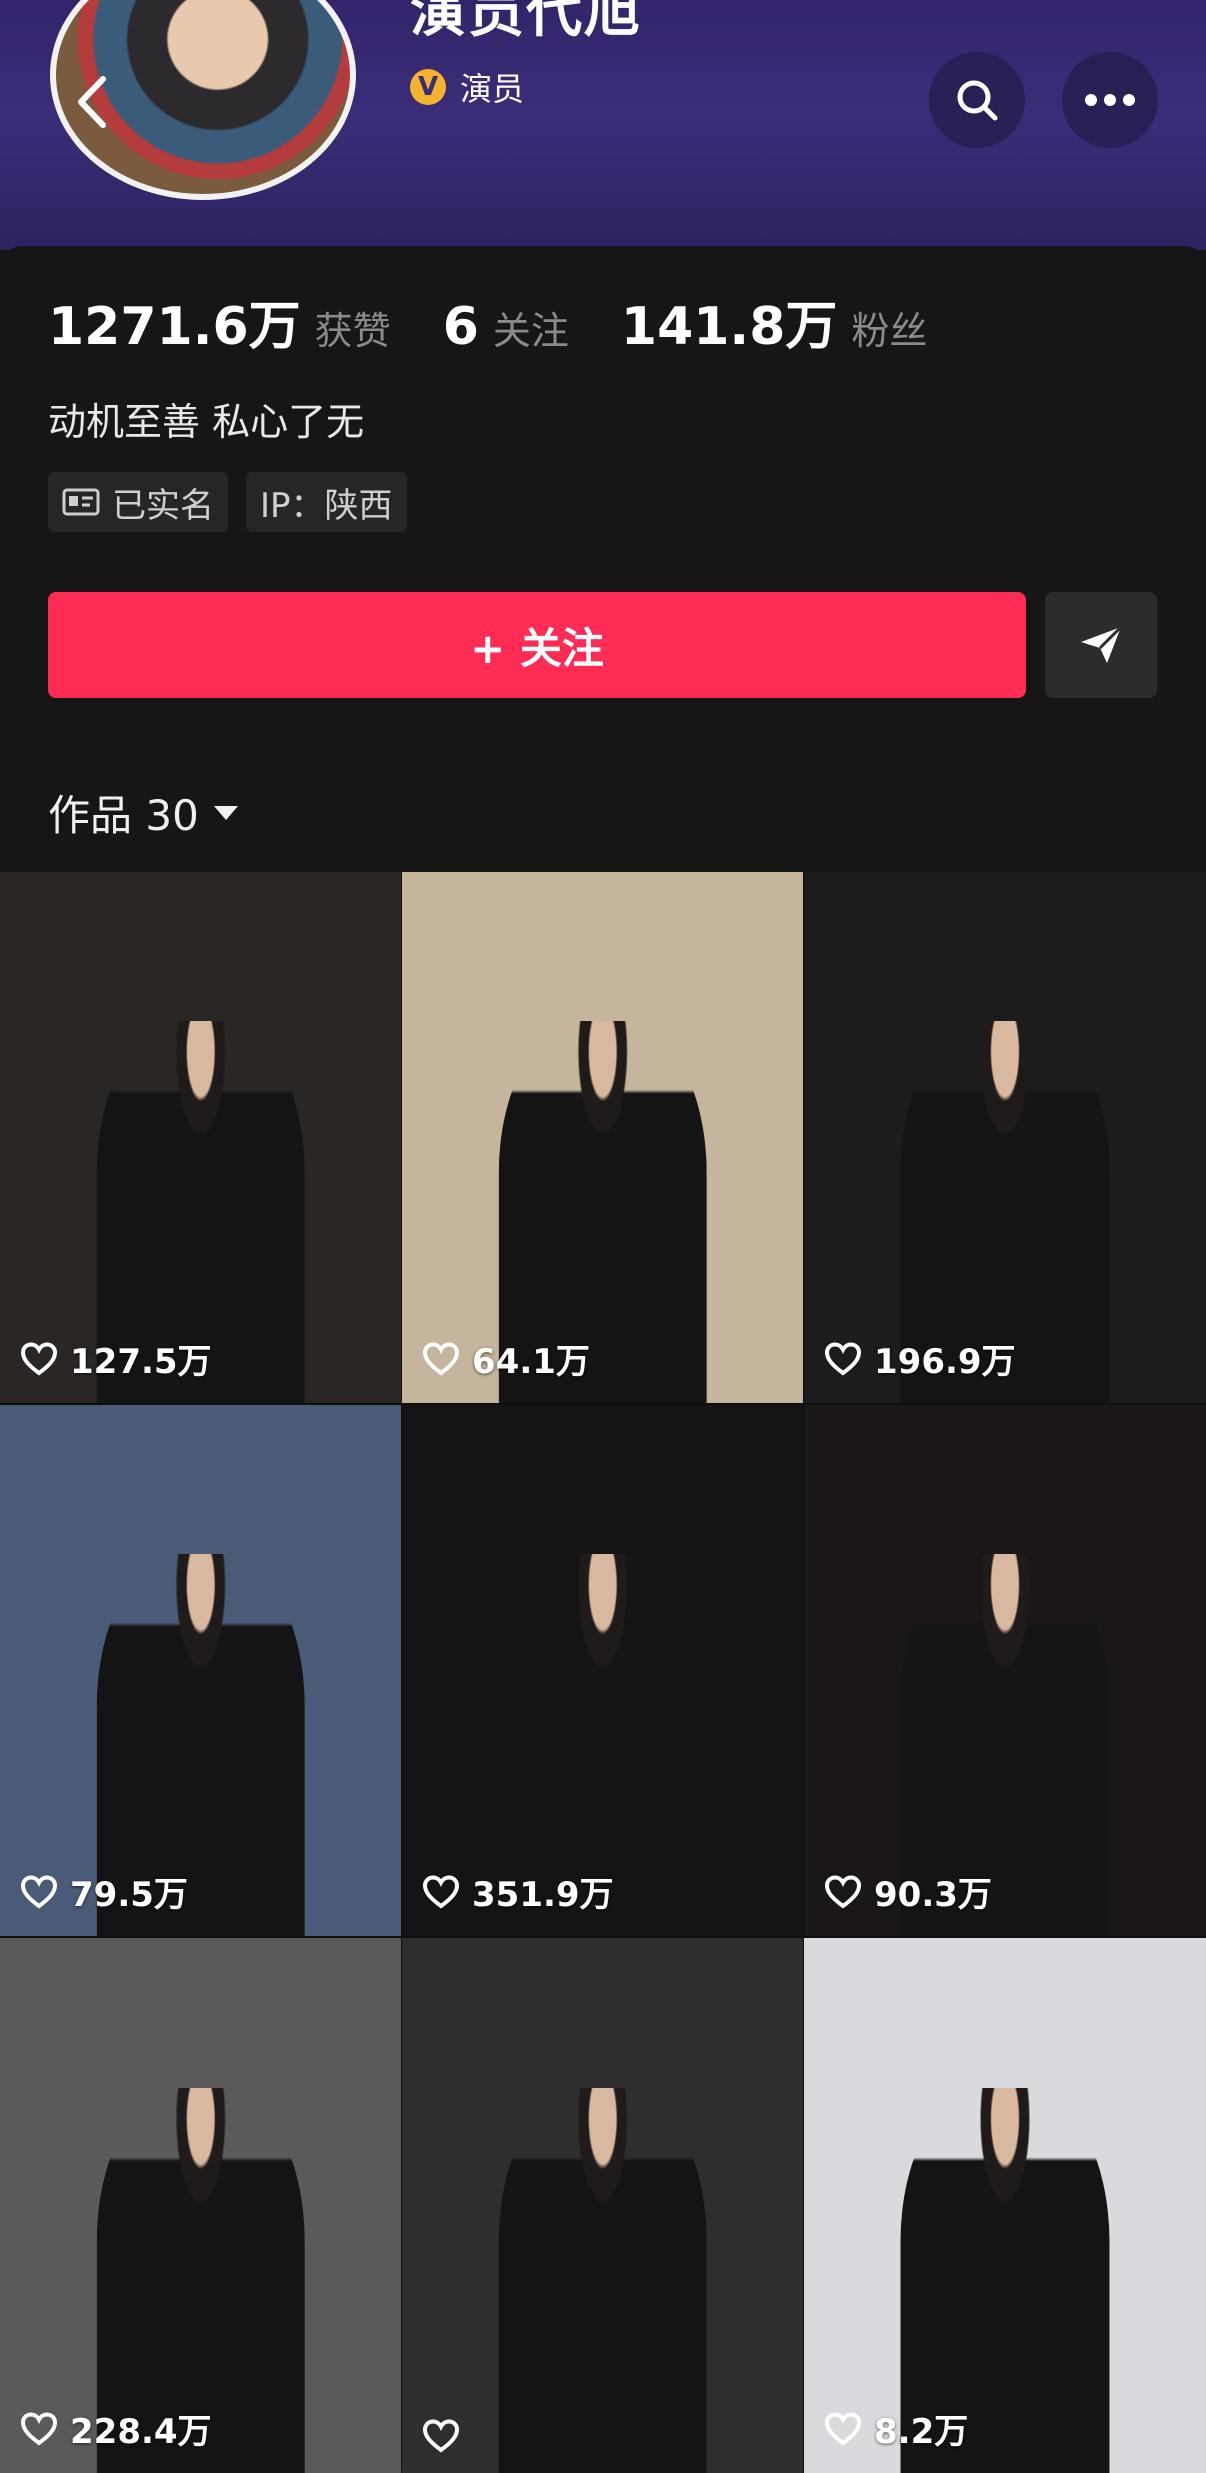  I want to click on like-count: 196.9万, so click(945, 1362).